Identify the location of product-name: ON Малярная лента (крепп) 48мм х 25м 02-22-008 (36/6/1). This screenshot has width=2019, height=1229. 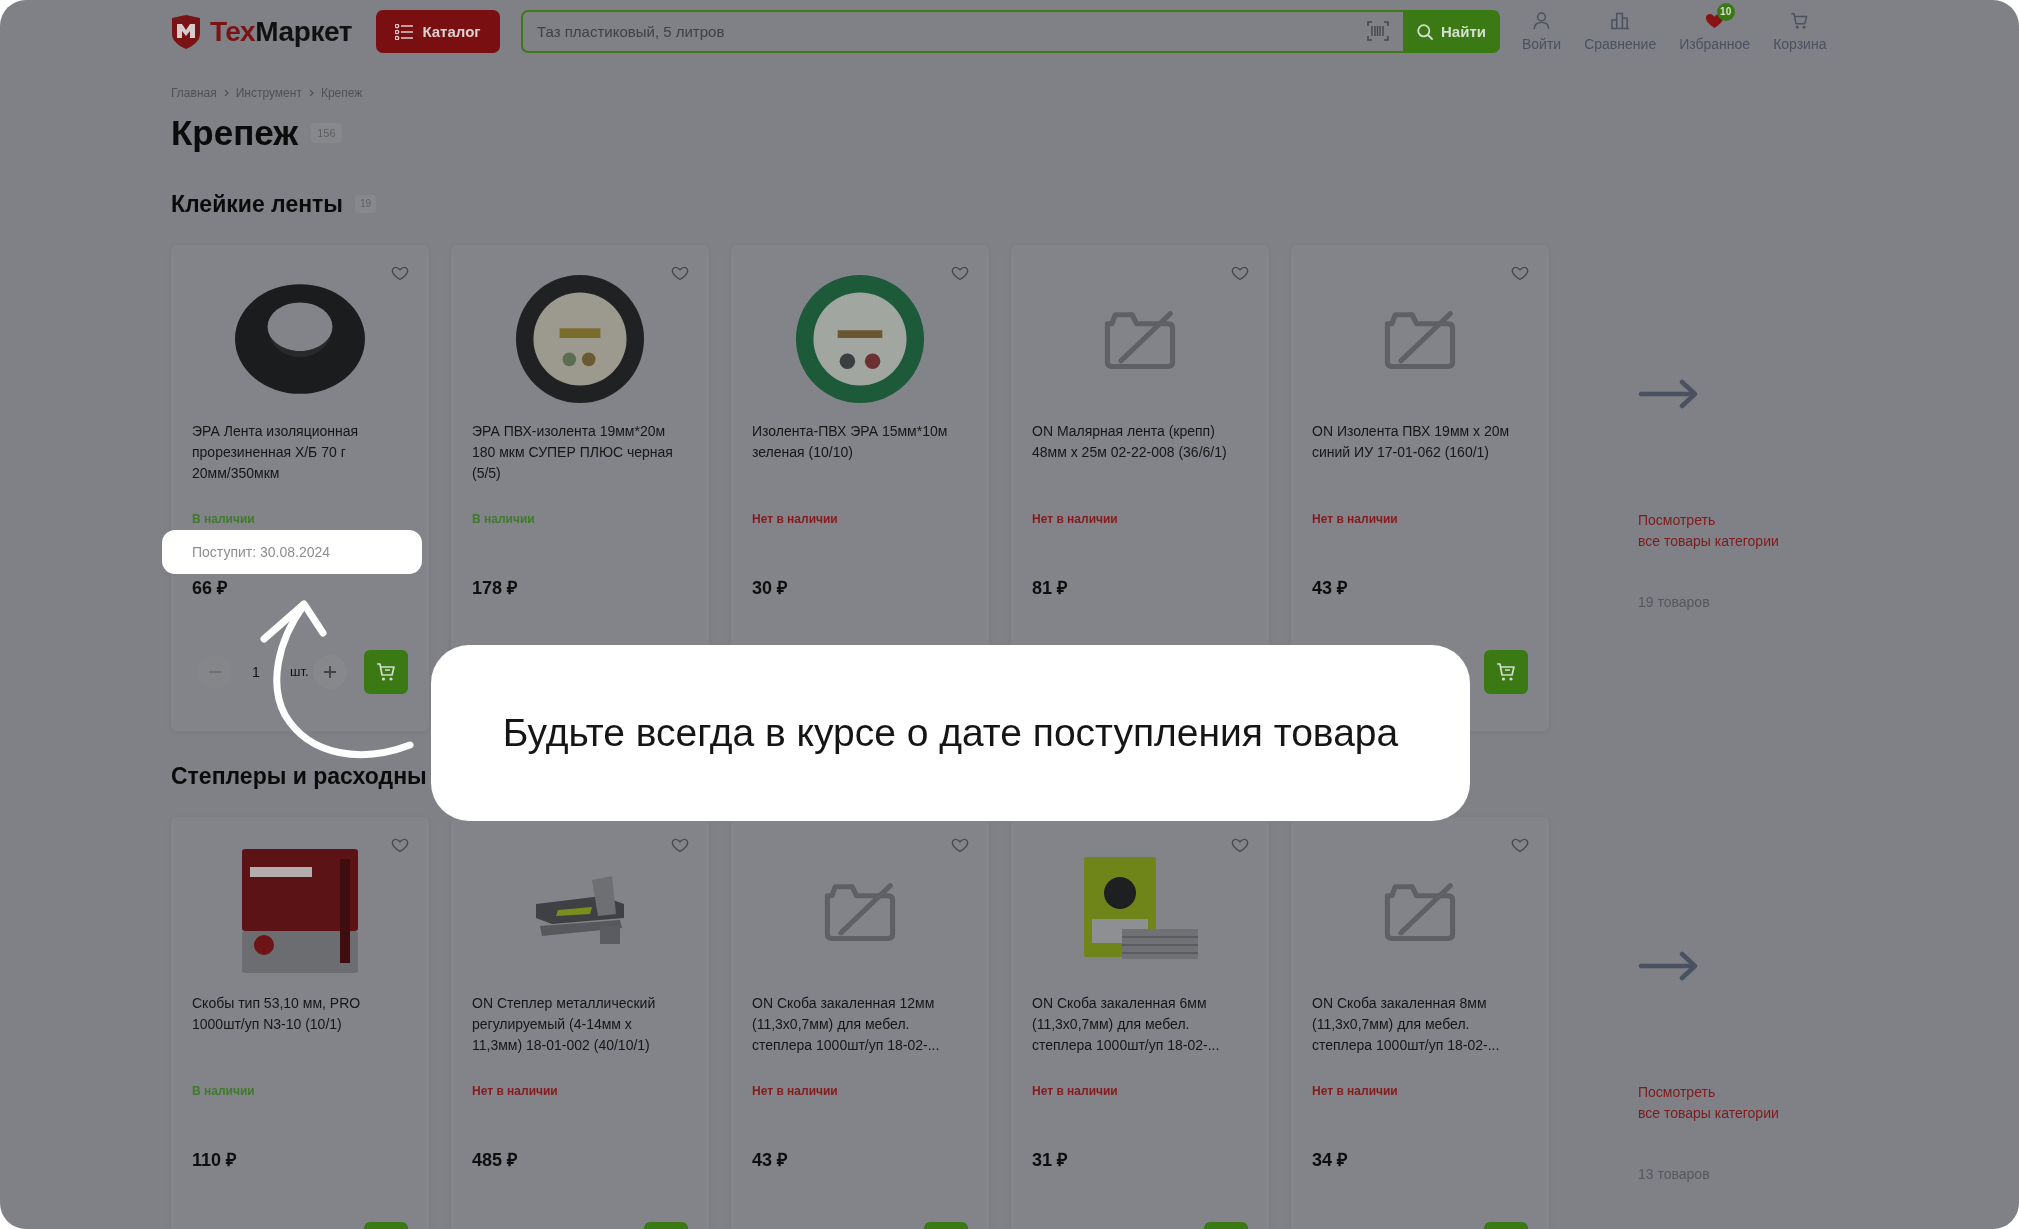
(1137, 452).